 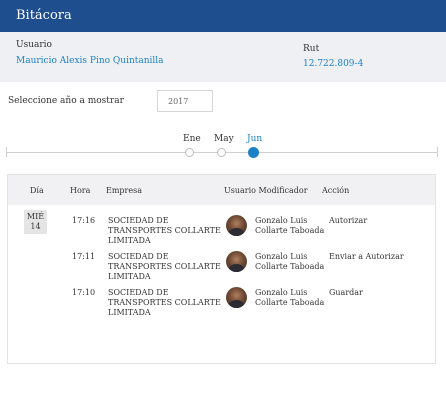 I want to click on row-accion: Guardar, so click(x=346, y=292).